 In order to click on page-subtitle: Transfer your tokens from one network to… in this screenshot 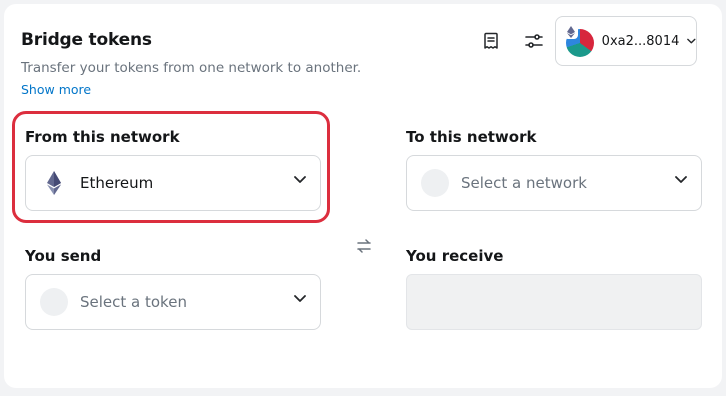, I will do `click(191, 68)`.